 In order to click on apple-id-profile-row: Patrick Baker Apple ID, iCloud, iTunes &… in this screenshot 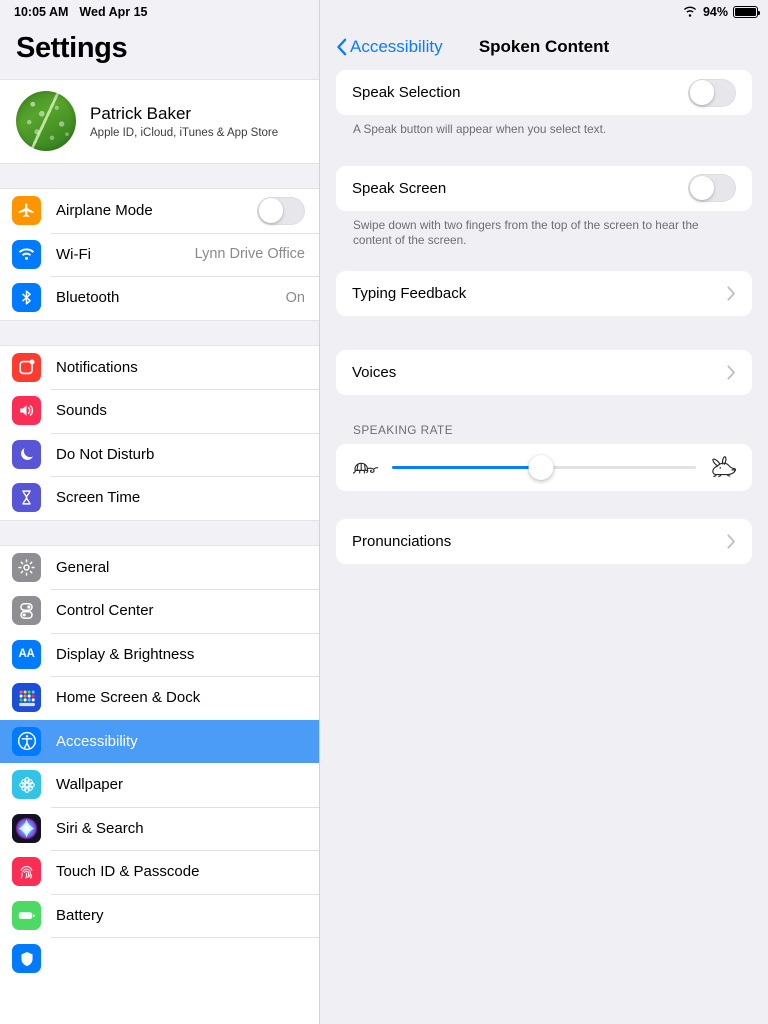, I will do `click(159, 121)`.